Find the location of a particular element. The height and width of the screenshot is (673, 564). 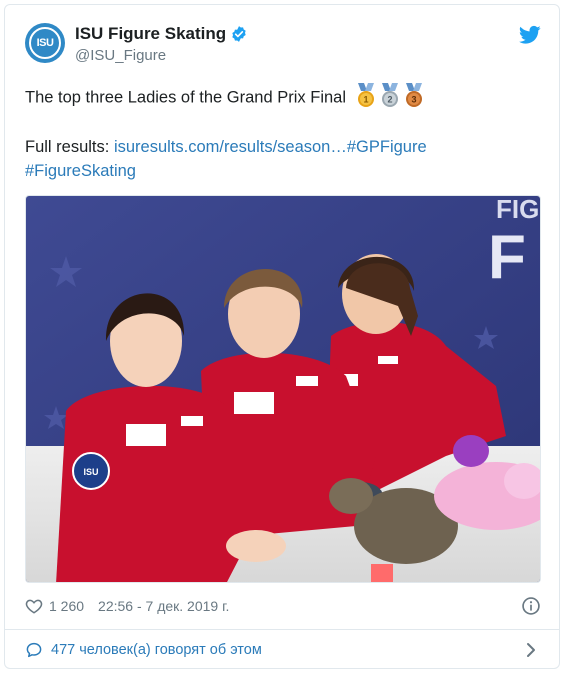

silver-medal-icon: 2 is located at coordinates (389, 95).